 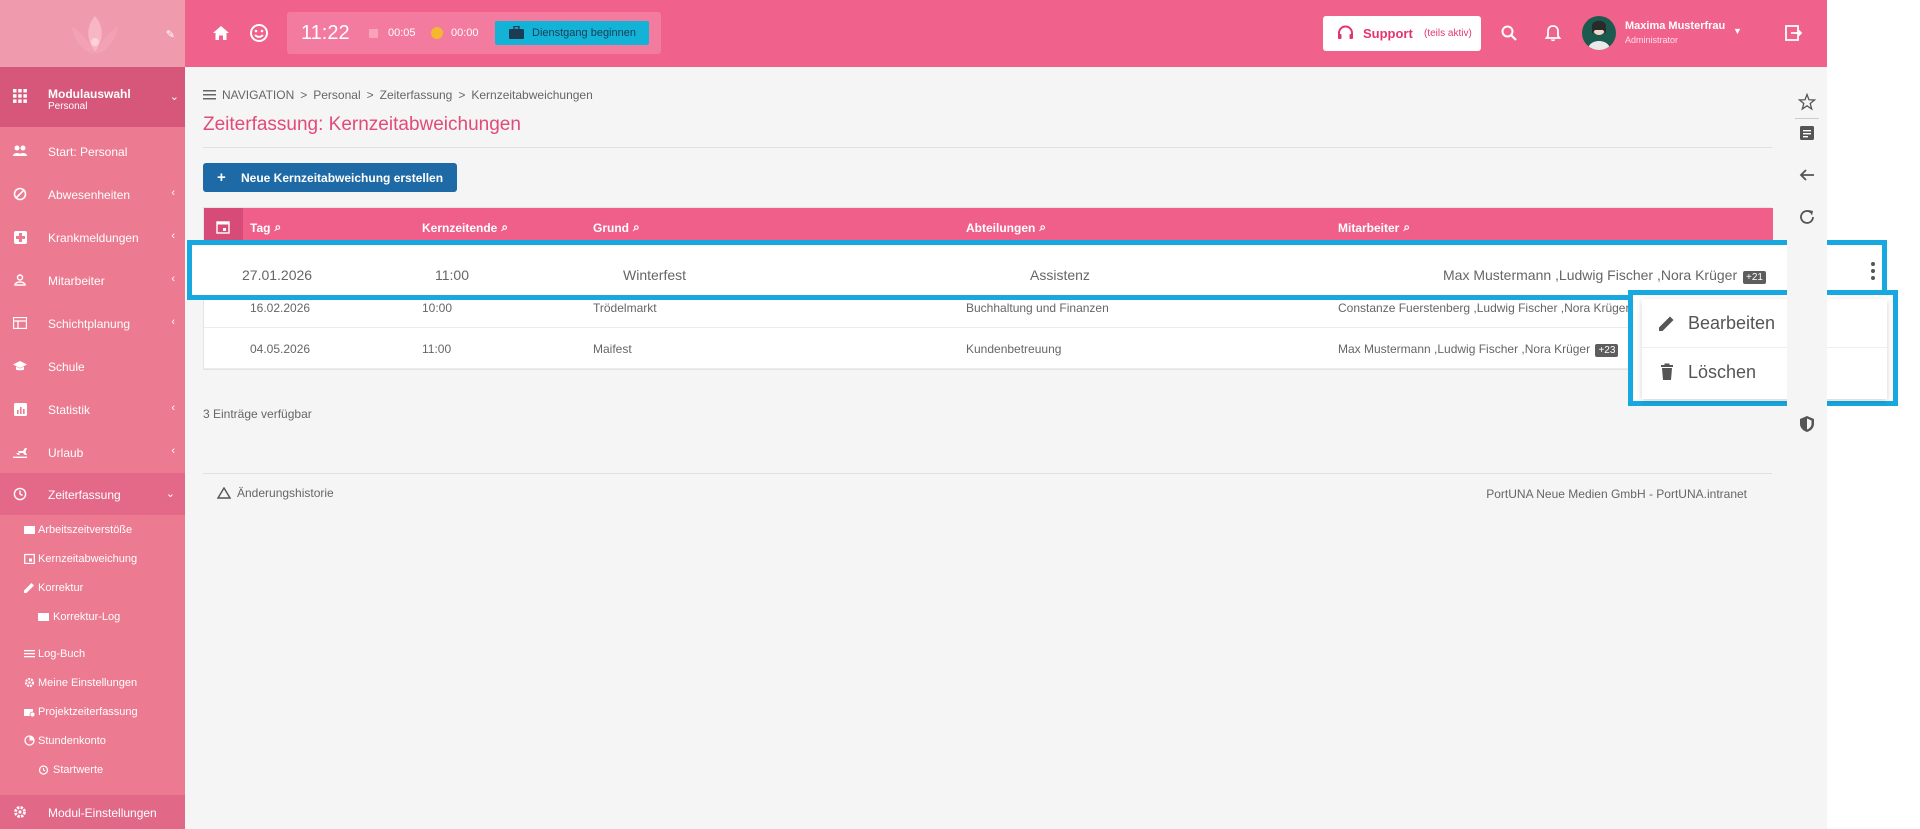 What do you see at coordinates (224, 493) in the screenshot?
I see `warning-triangle-icon` at bounding box center [224, 493].